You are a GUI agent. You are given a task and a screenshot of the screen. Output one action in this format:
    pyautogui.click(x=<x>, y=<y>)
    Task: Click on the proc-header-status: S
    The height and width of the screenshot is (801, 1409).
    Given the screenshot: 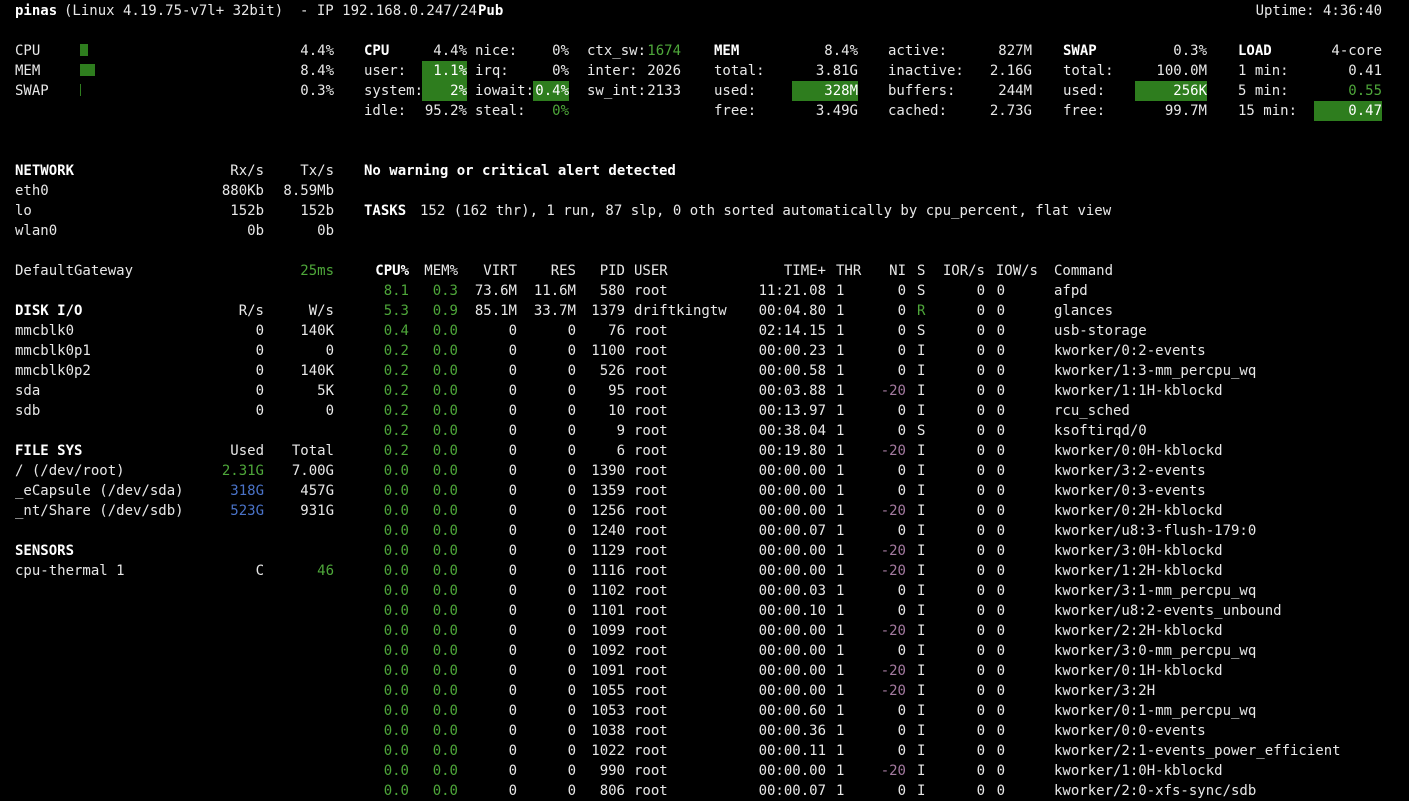 What is the action you would take?
    pyautogui.click(x=921, y=271)
    